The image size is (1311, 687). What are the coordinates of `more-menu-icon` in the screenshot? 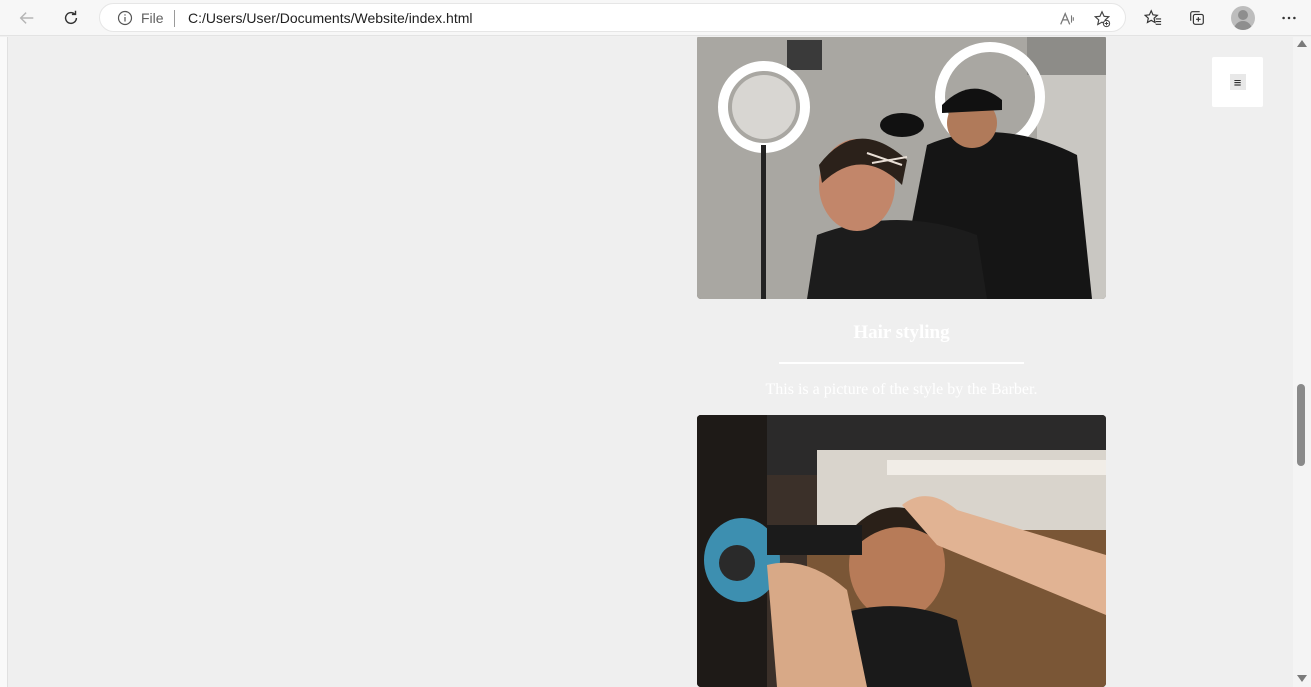 It's located at (1289, 18).